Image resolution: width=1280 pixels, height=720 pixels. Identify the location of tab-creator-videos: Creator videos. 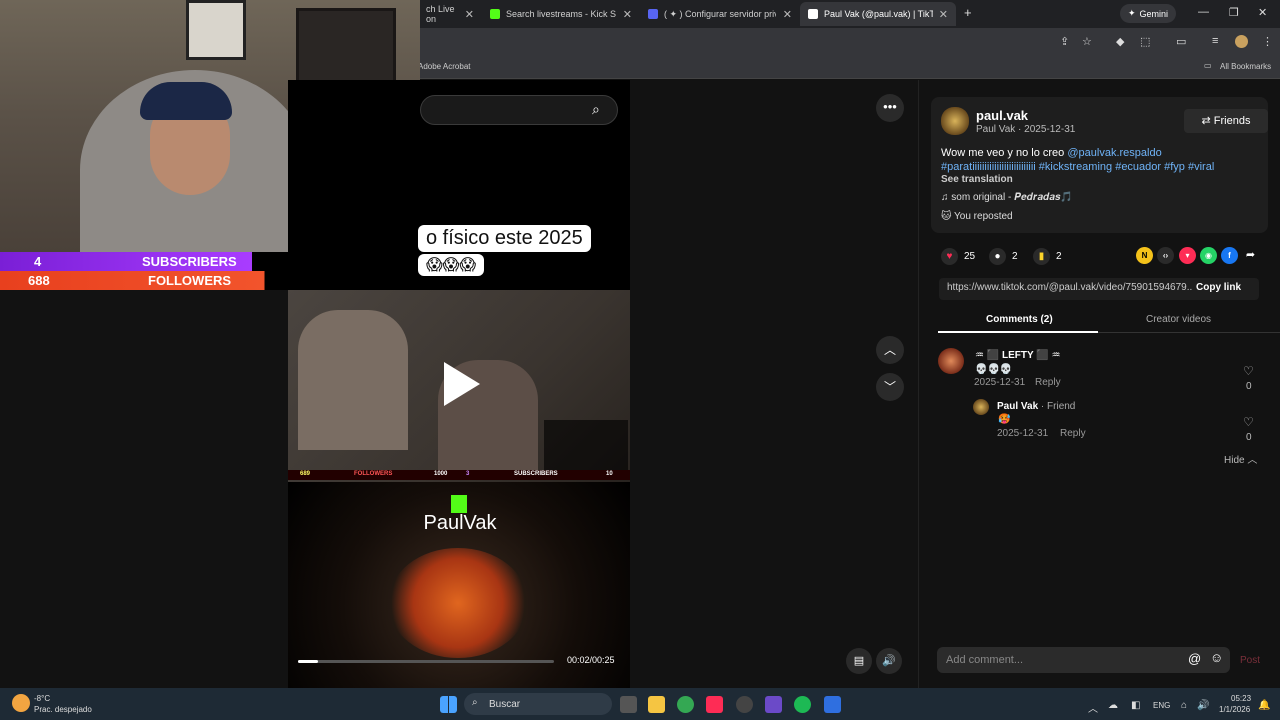
(1178, 319).